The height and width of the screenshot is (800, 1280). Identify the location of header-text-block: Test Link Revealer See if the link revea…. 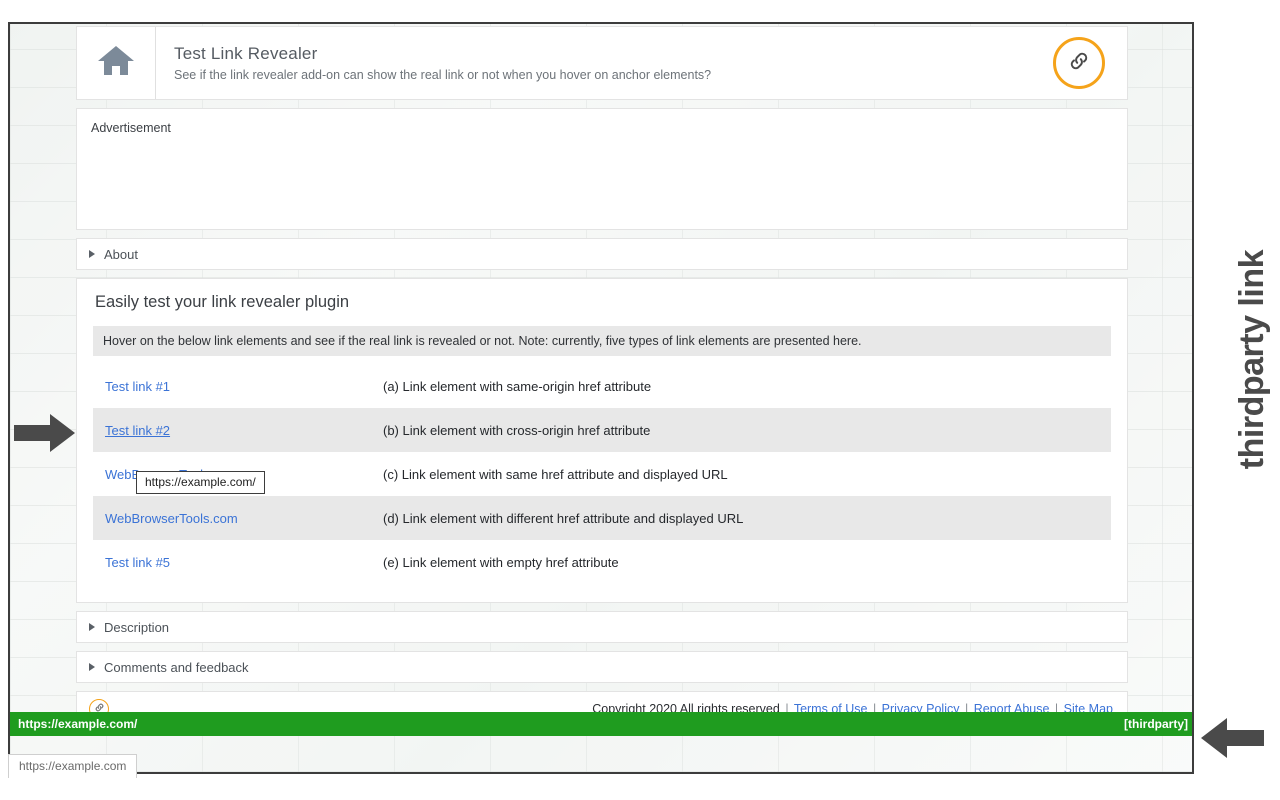
(604, 63).